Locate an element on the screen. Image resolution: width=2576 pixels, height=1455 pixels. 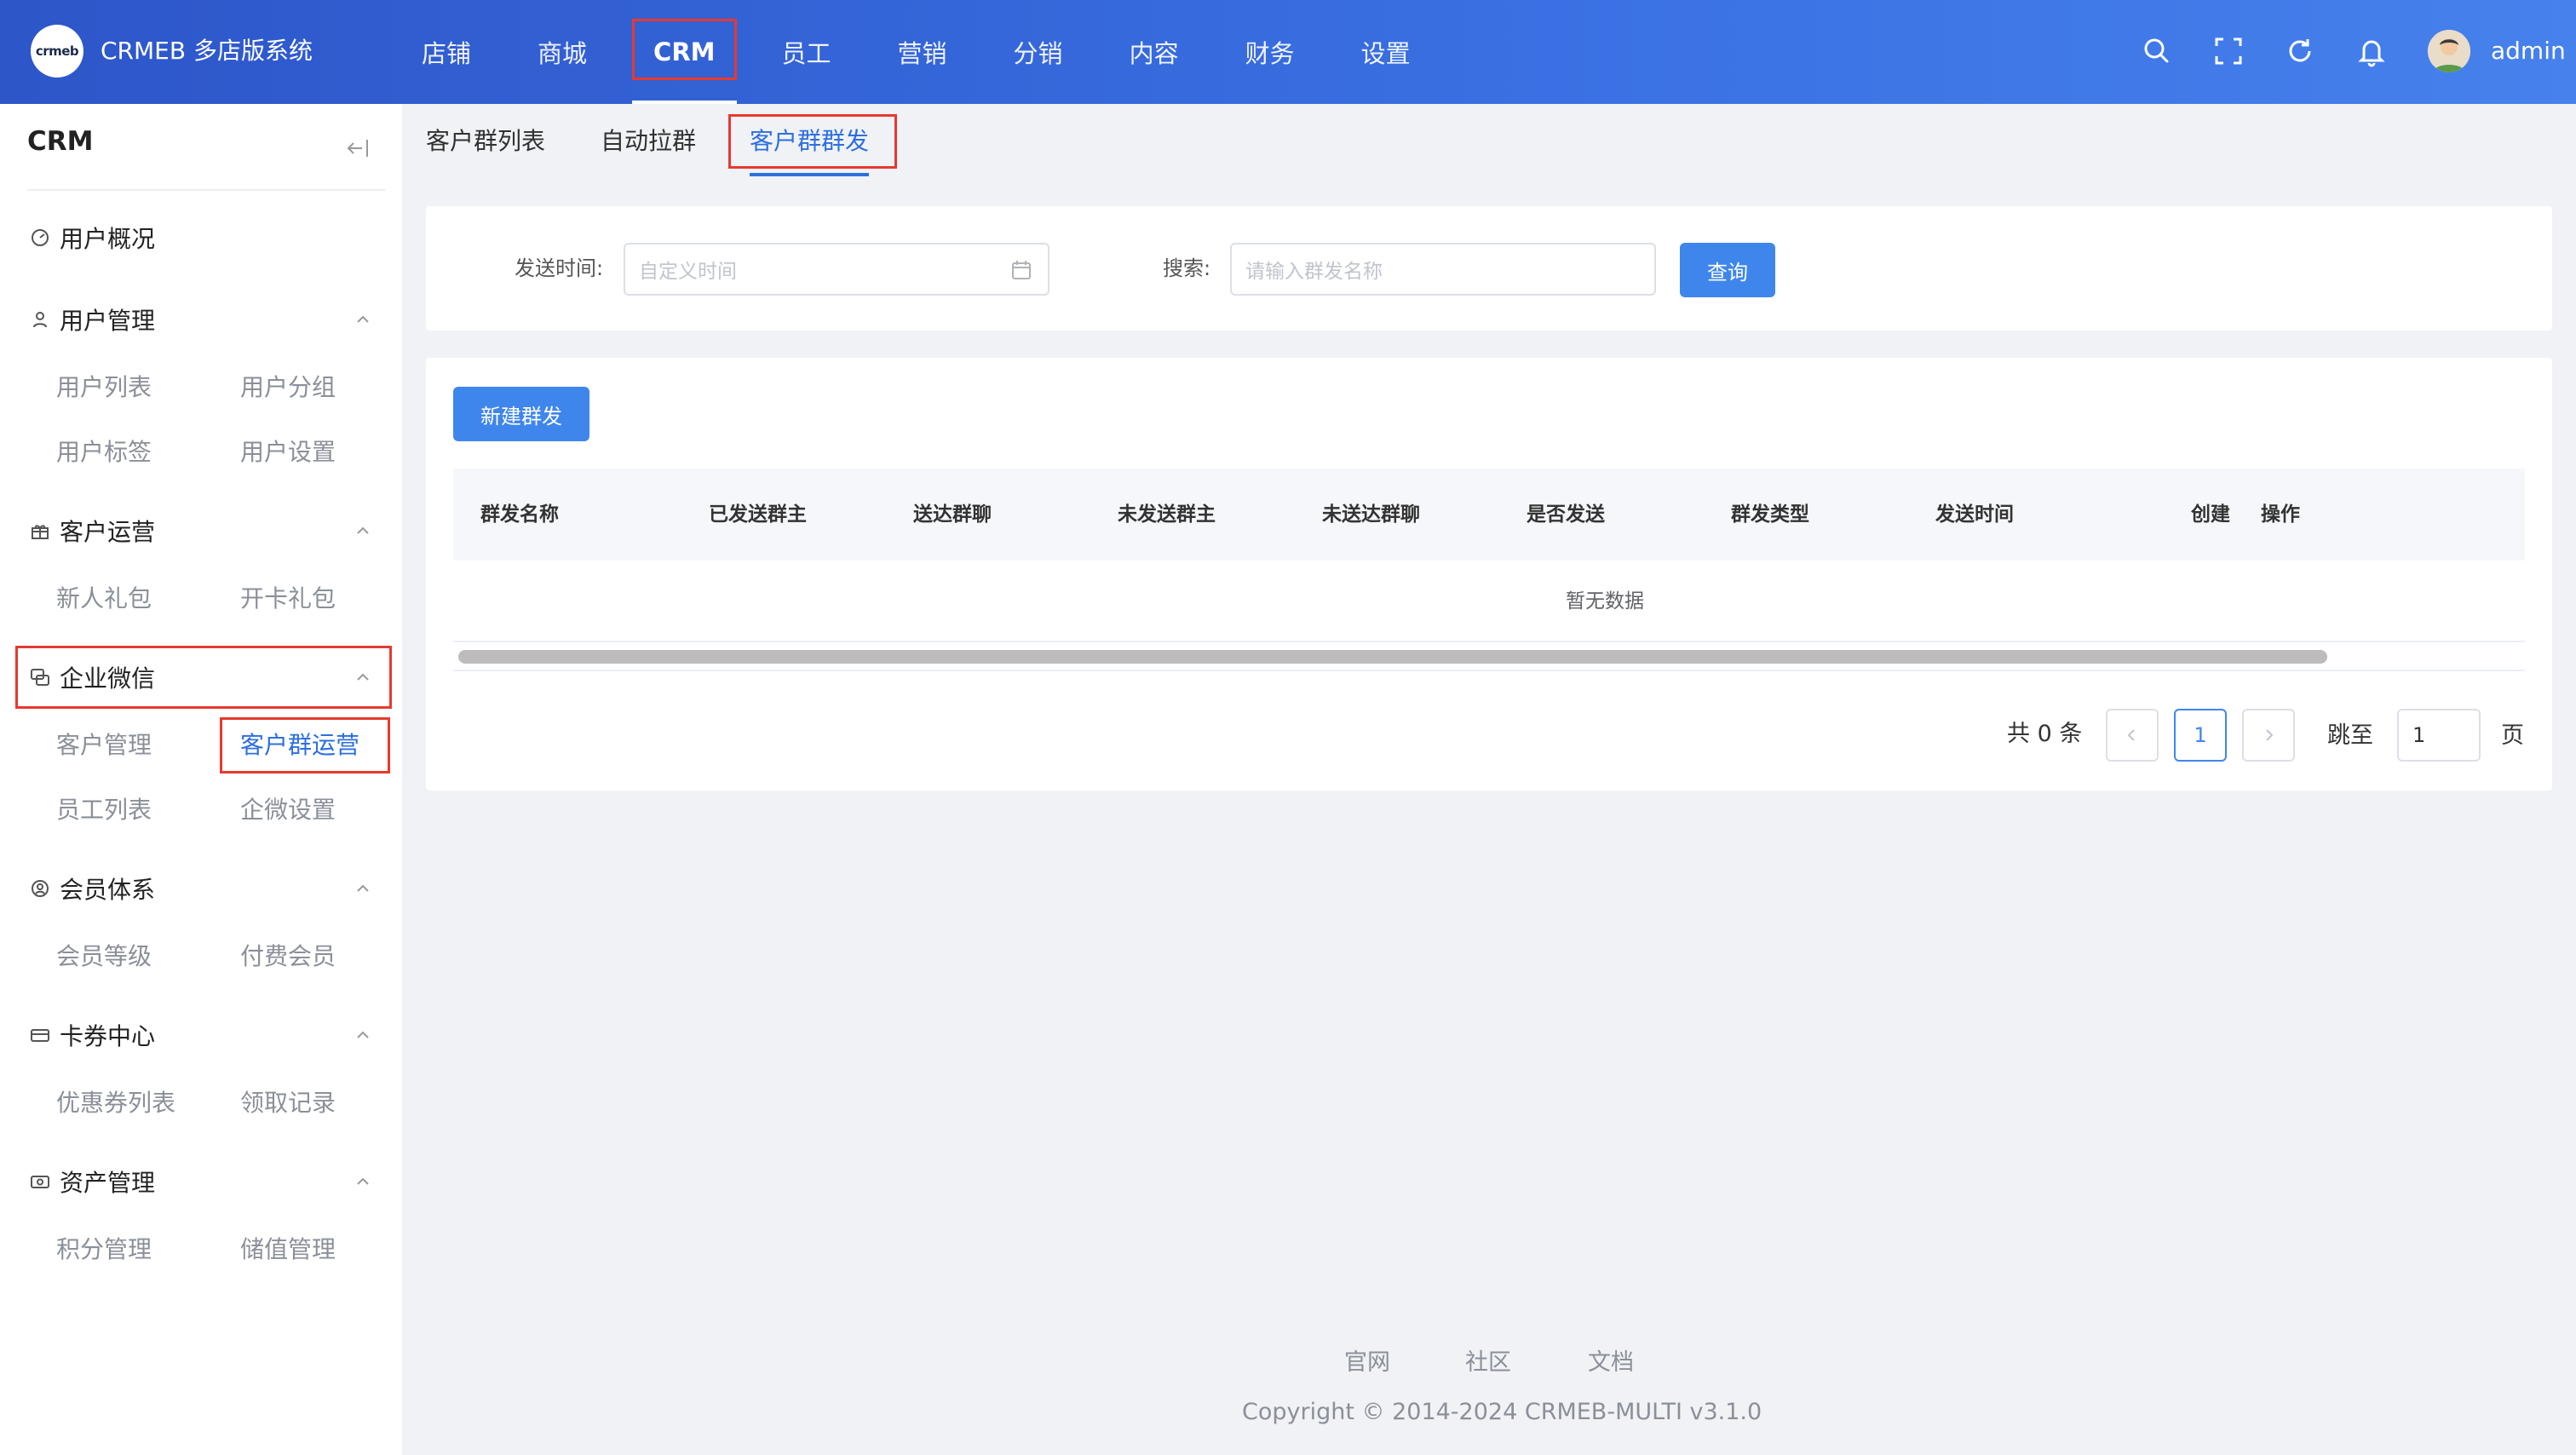
search-input: 请输入群发名称 is located at coordinates (1443, 269).